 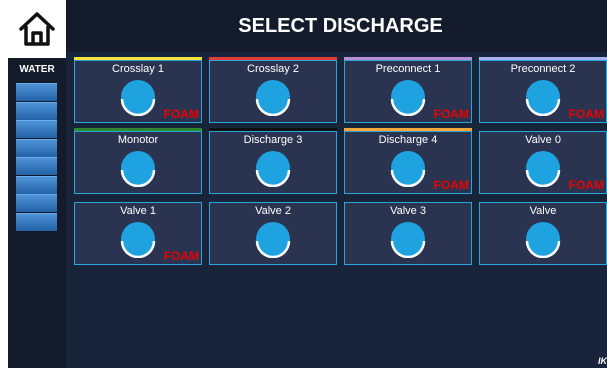 What do you see at coordinates (407, 90) in the screenshot?
I see `discharge-tile: Preconnect 1 FOAM` at bounding box center [407, 90].